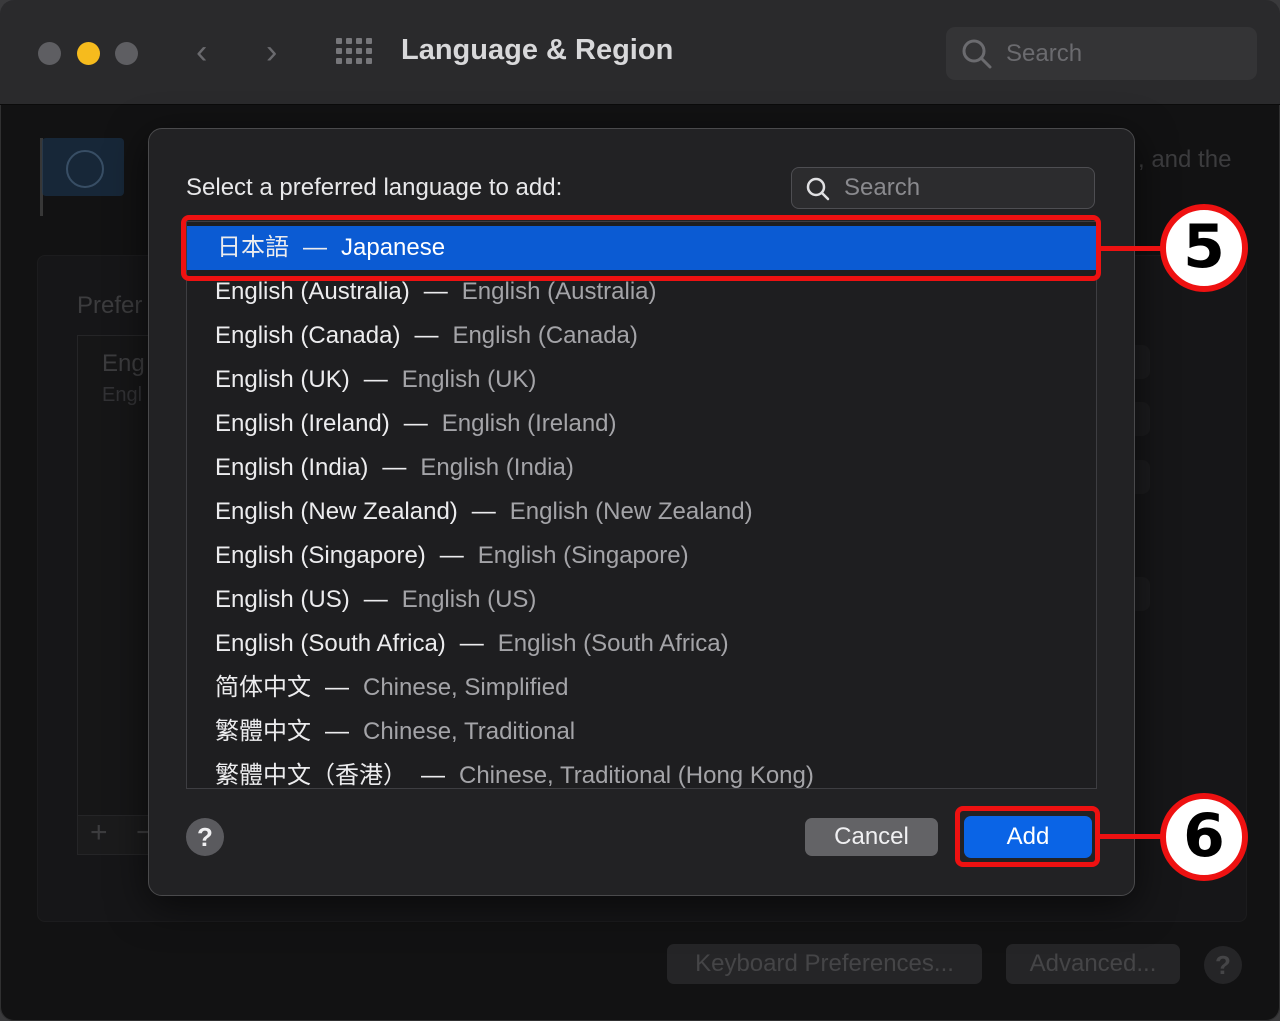 This screenshot has width=1280, height=1021. Describe the element at coordinates (871, 837) in the screenshot. I see `cancel-button: Cancel` at that location.